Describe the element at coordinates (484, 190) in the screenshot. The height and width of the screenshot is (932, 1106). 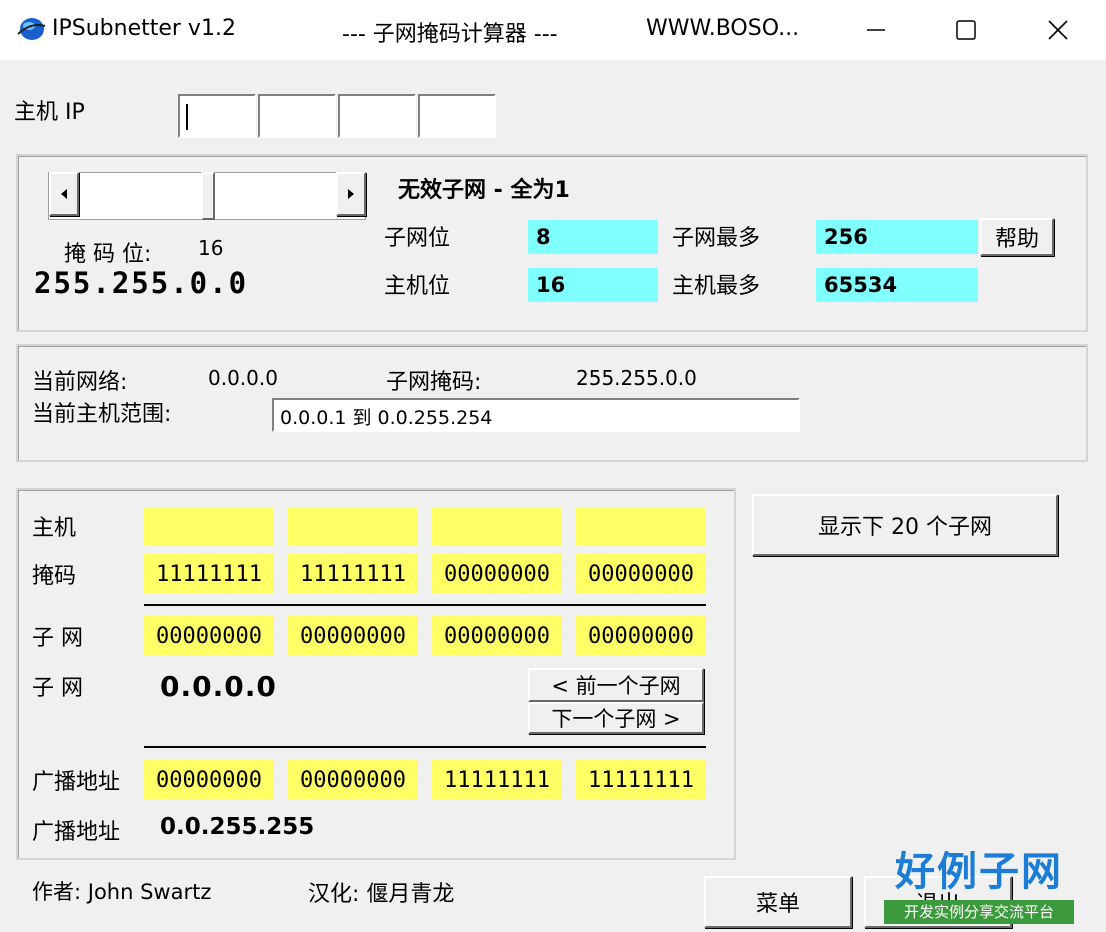
I see `subnet-status-text: 无效子网 - 全为1` at that location.